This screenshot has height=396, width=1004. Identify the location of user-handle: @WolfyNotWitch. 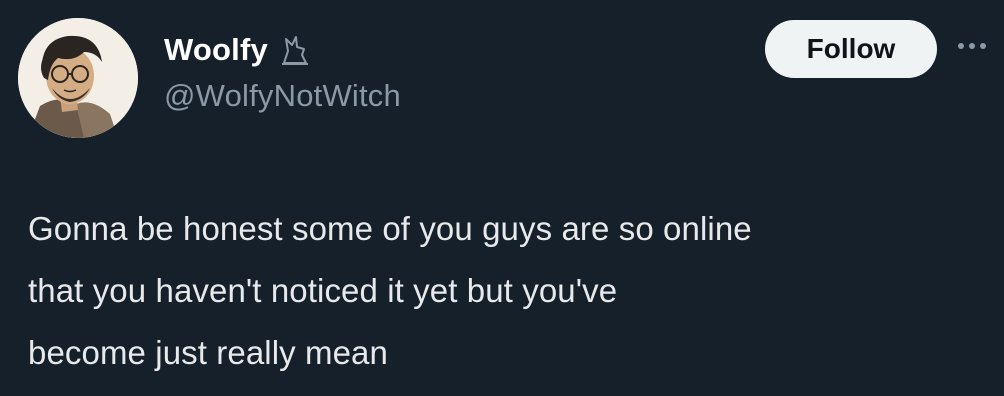
(282, 96).